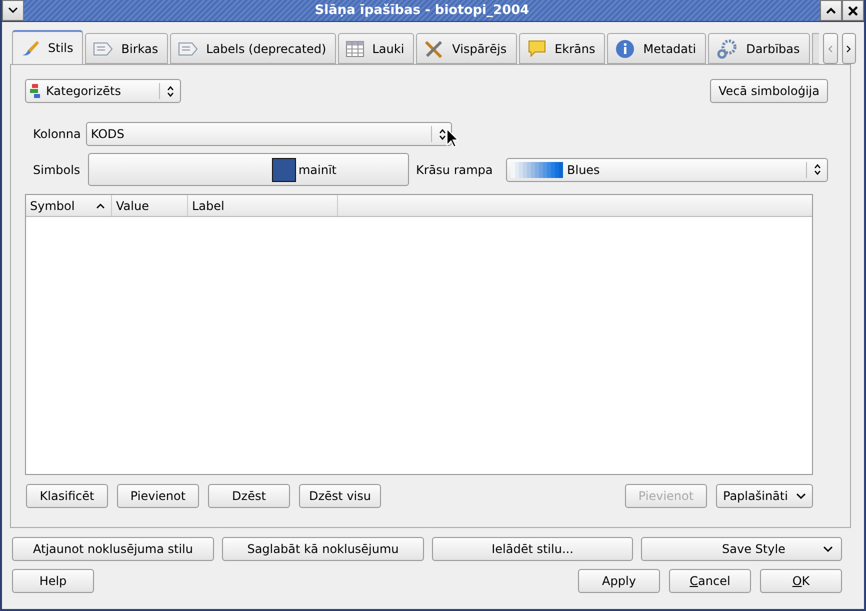  I want to click on dialog-button: Apply, so click(619, 581).